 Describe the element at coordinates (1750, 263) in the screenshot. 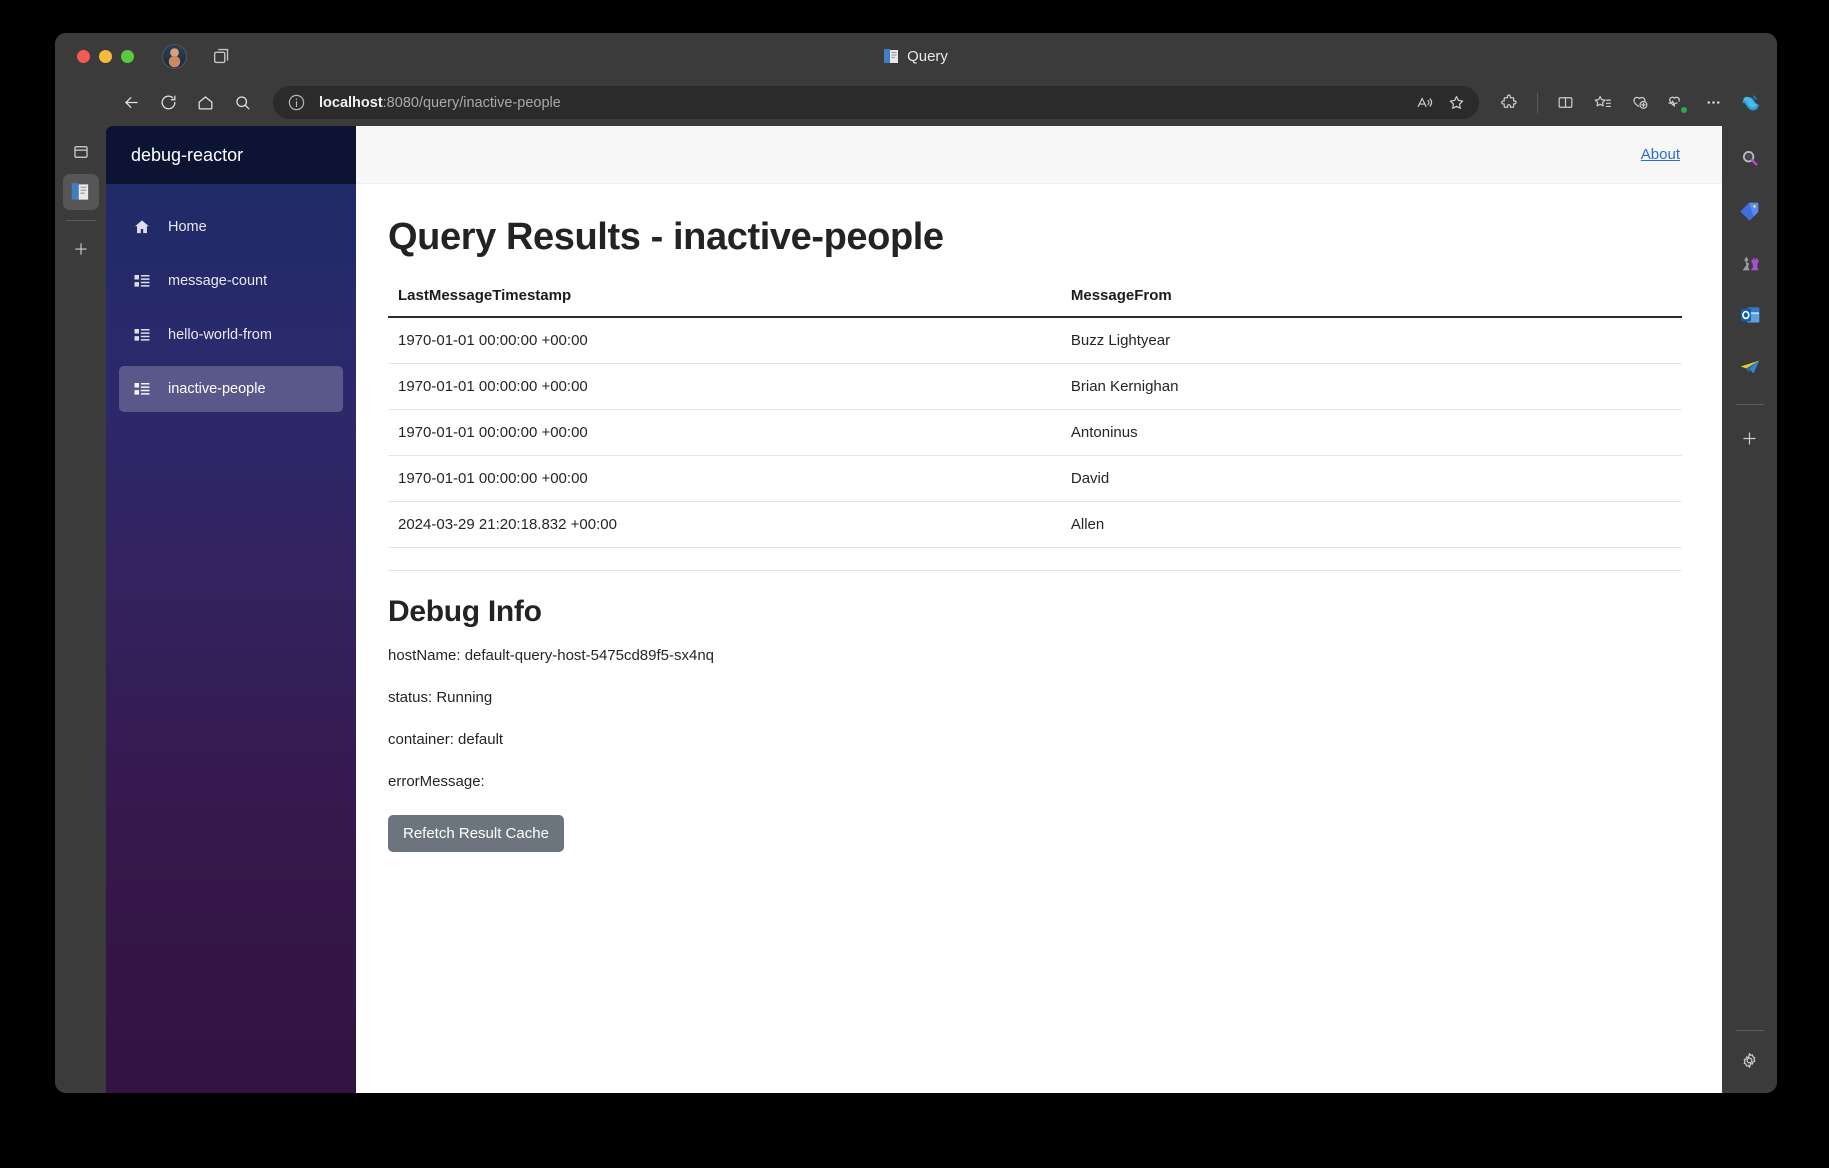

I see `games-icon` at that location.